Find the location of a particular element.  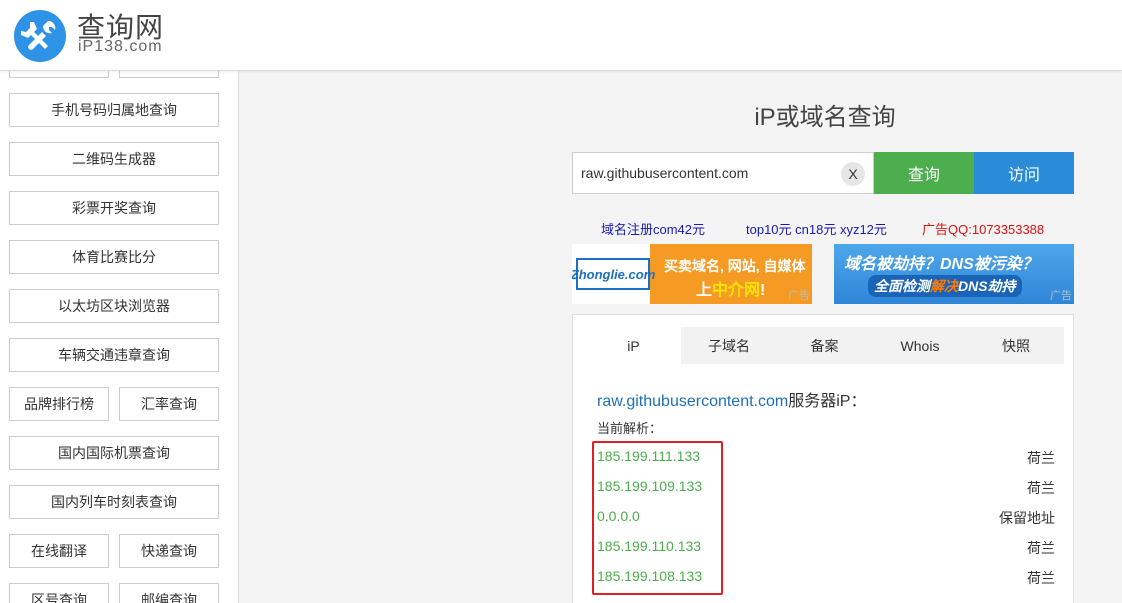

sidebar-item-brand-ranking: 品牌排行榜 is located at coordinates (59, 404).